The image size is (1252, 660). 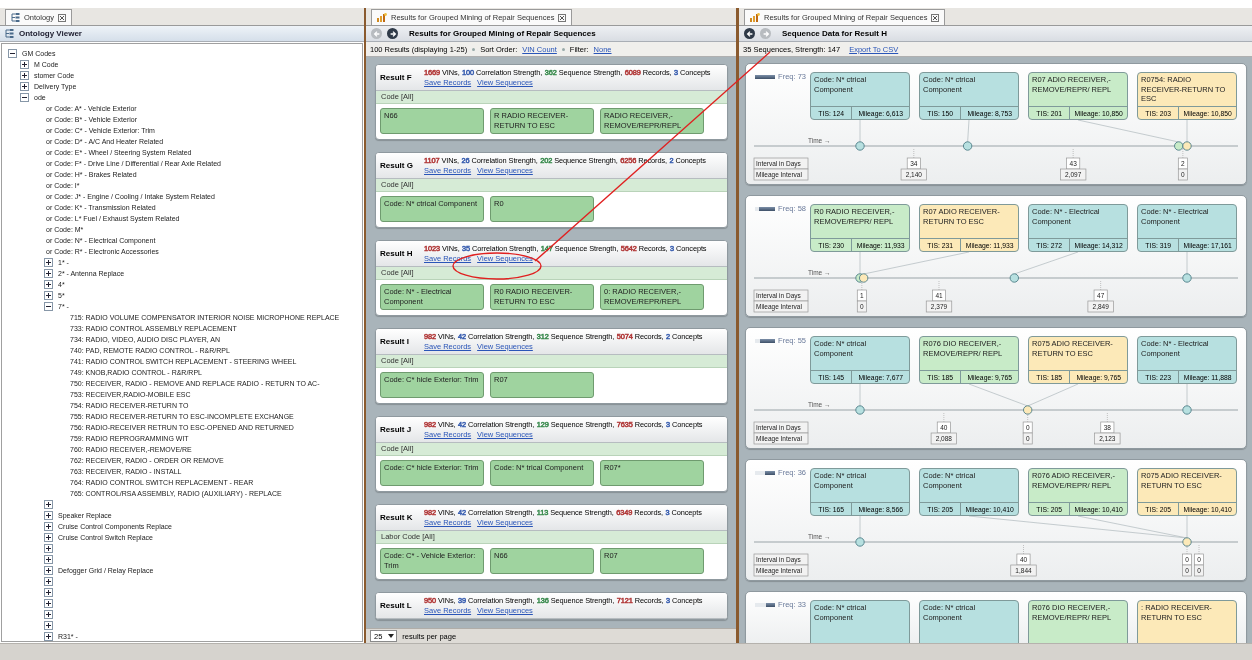 What do you see at coordinates (396, 77) in the screenshot?
I see `result-title: Result F` at bounding box center [396, 77].